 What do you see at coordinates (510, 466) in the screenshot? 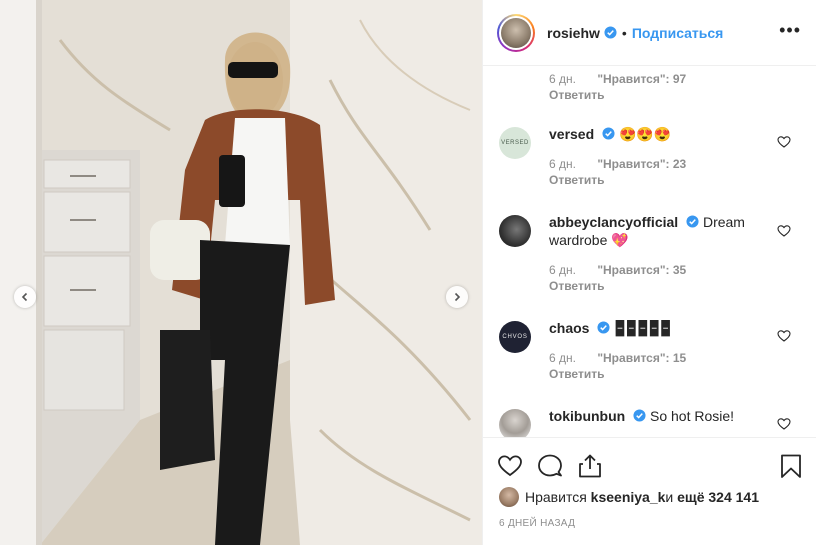
I see `heart-icon` at bounding box center [510, 466].